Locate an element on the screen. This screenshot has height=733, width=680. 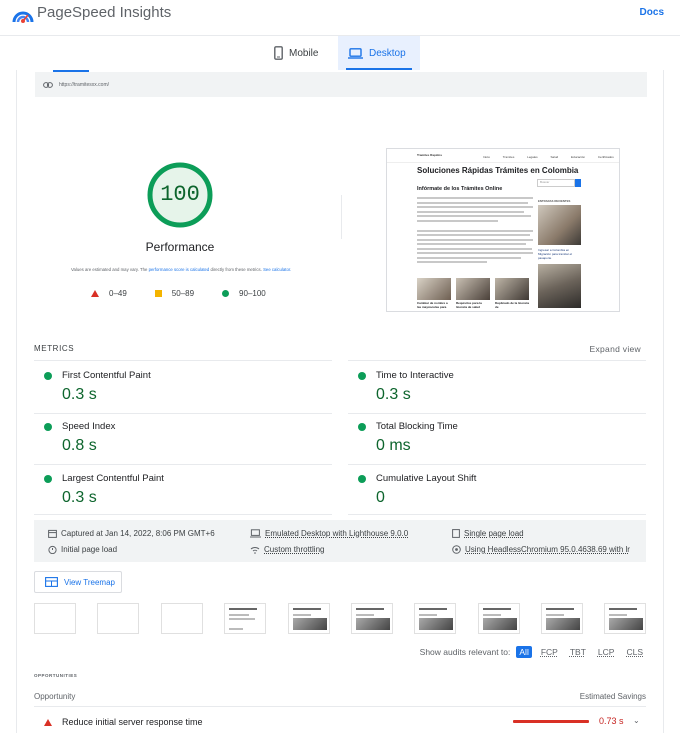
filter-chip-all: All is located at coordinates (524, 652).